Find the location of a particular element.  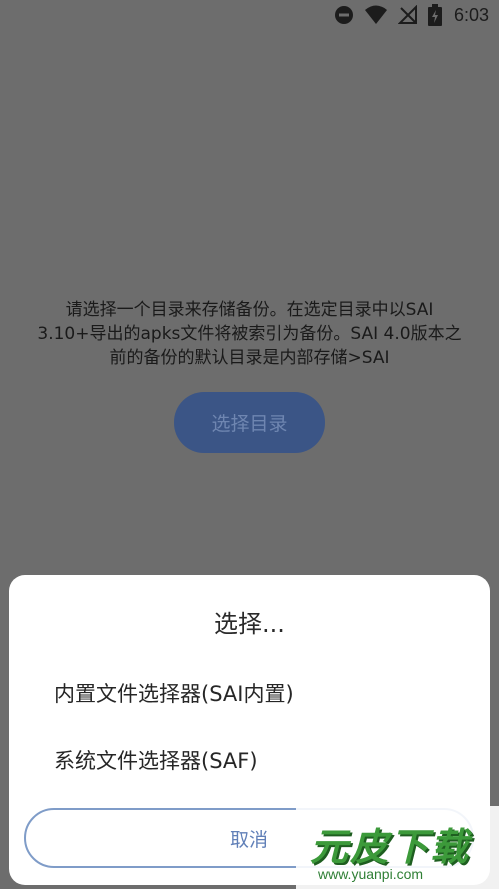

builtin-file-picker-option: 内置文件选择器(SAI内置) is located at coordinates (174, 693).